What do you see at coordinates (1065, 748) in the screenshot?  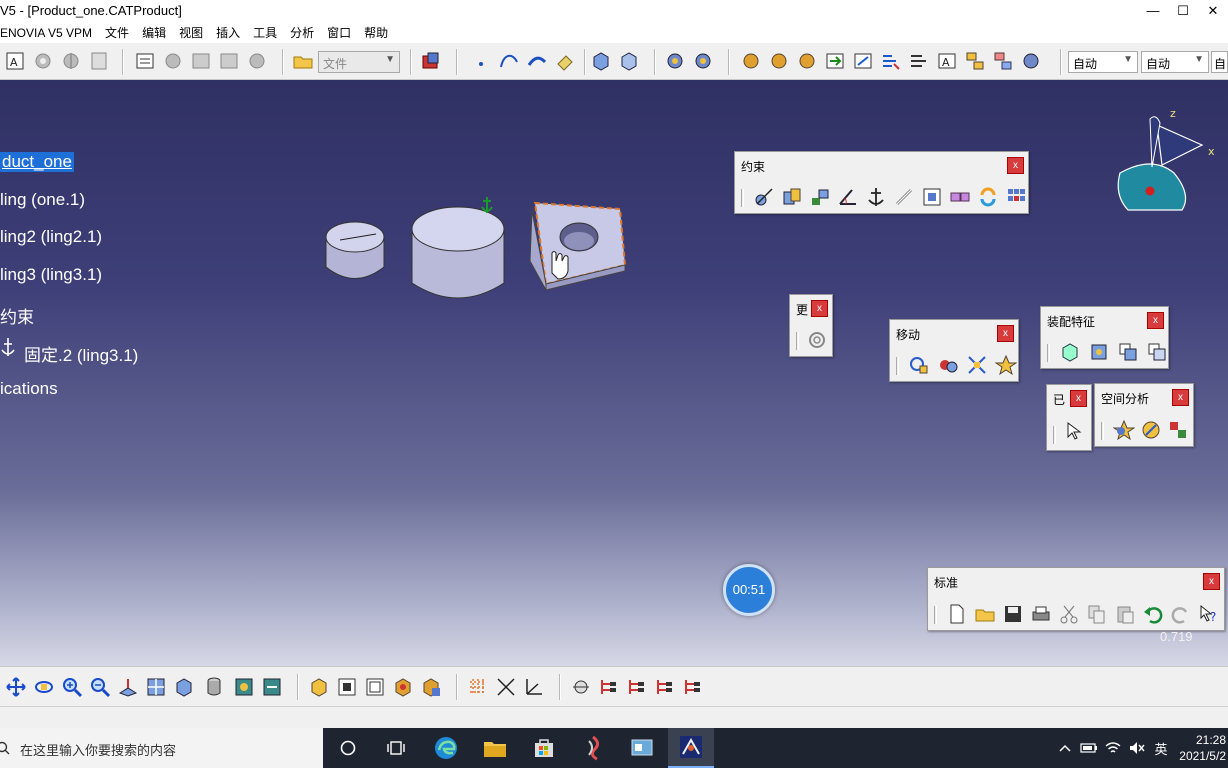 I see `tray-expand-button` at bounding box center [1065, 748].